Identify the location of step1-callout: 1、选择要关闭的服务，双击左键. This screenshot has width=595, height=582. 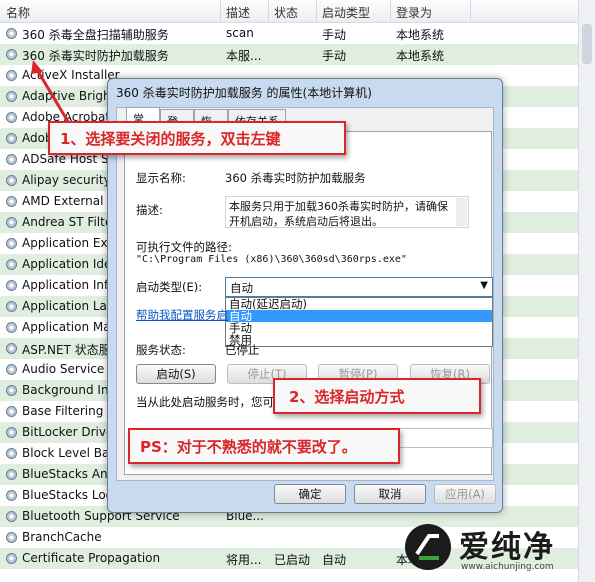
(197, 138).